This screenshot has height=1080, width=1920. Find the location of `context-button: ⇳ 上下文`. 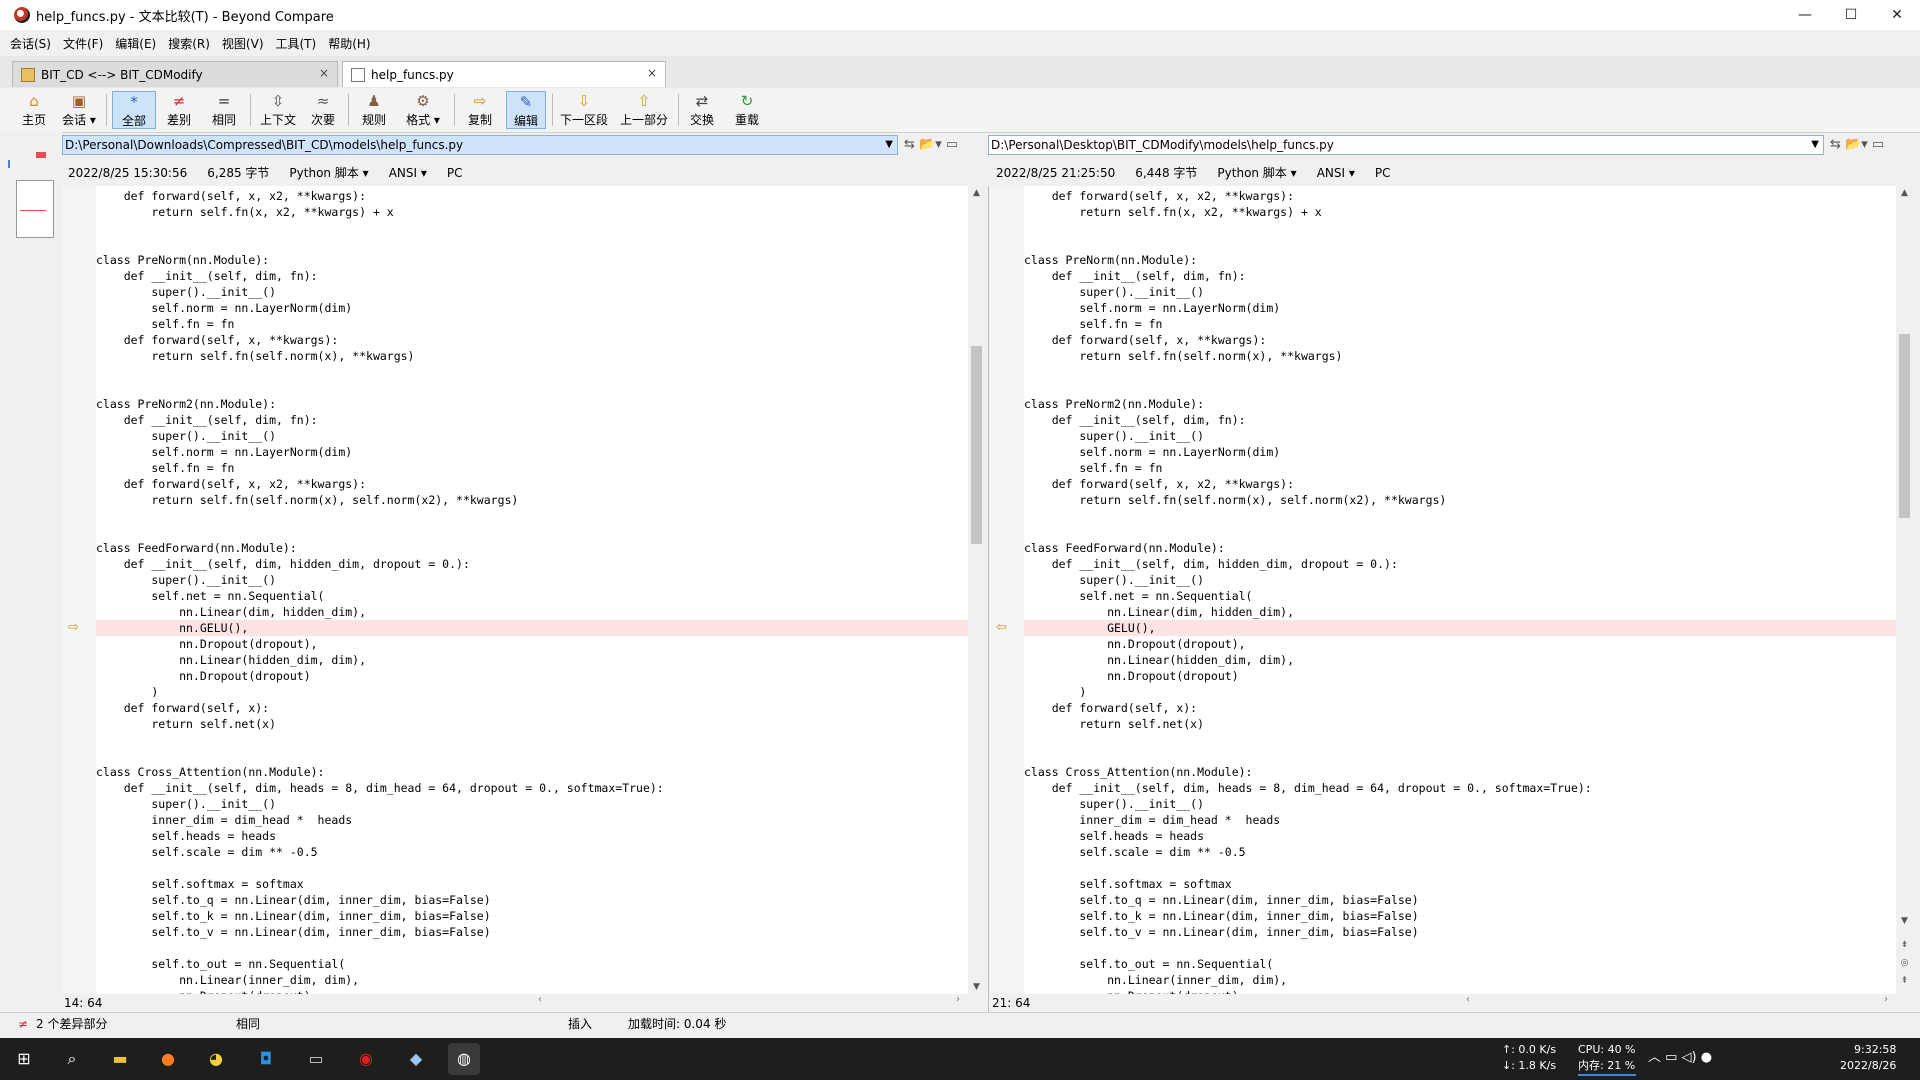

context-button: ⇳ 上下文 is located at coordinates (278, 110).